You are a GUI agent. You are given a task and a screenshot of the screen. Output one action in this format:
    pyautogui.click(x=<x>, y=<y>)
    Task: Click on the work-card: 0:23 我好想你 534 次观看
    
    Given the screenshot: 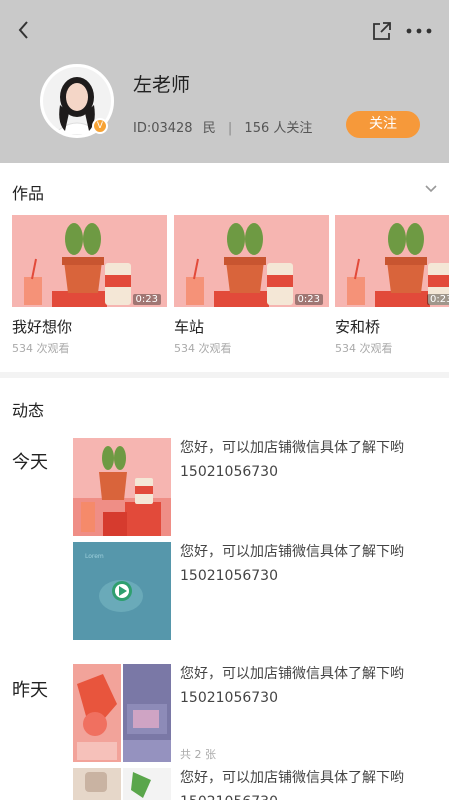 What is the action you would take?
    pyautogui.click(x=89, y=285)
    